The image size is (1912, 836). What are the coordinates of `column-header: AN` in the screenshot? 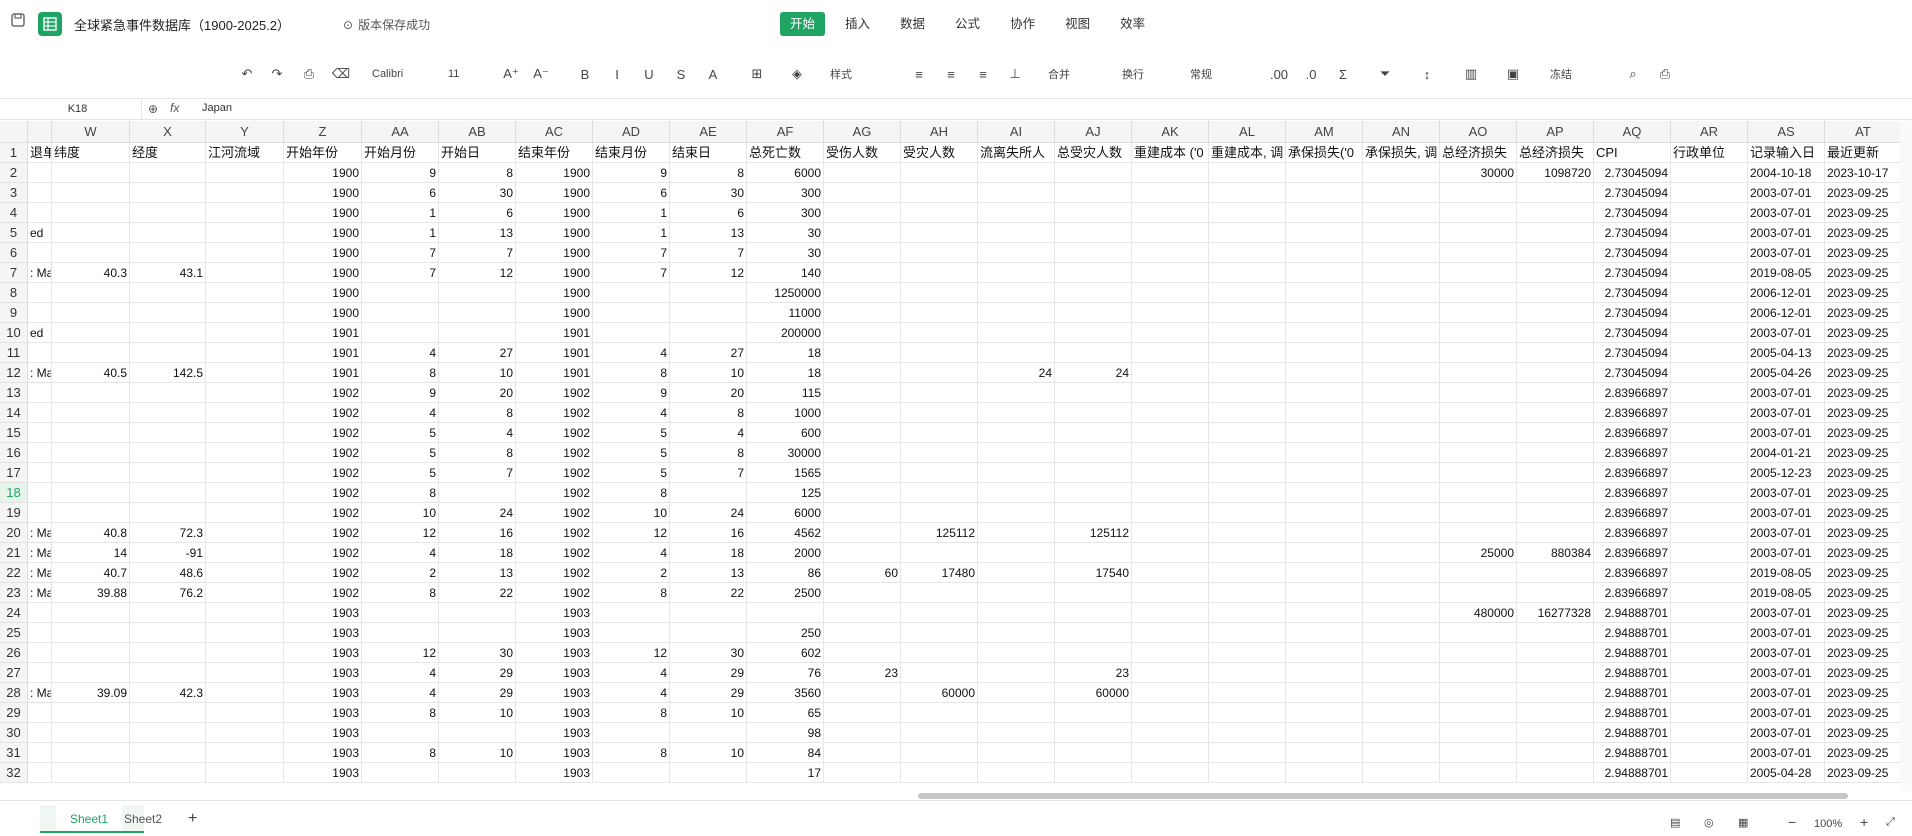 It's located at (1401, 132).